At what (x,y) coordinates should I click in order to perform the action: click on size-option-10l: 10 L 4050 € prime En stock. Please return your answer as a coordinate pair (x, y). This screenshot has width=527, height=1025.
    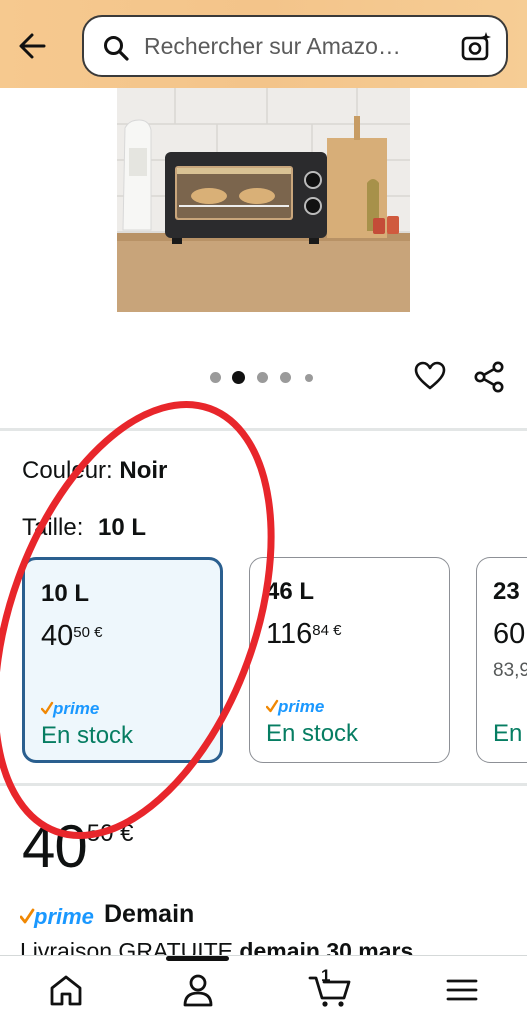
    Looking at the image, I should click on (122, 660).